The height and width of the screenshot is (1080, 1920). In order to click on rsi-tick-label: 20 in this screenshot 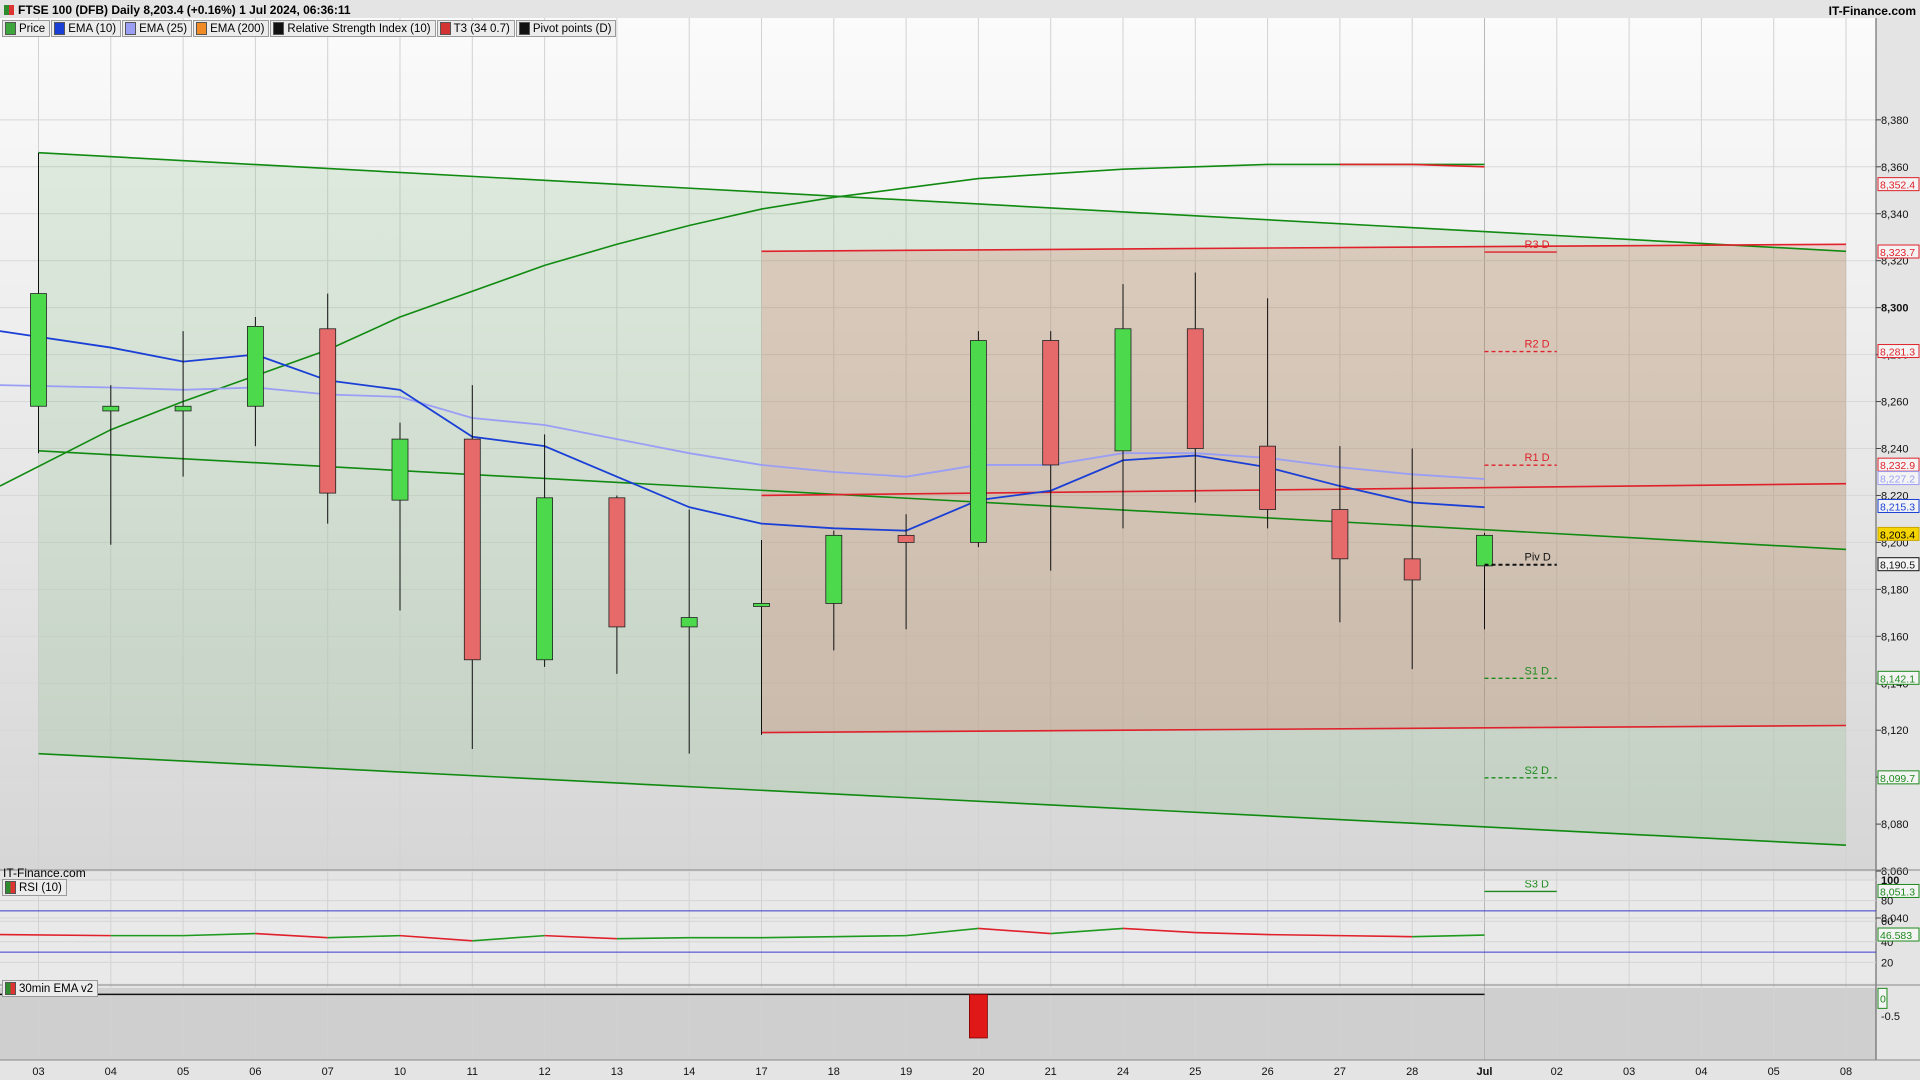, I will do `click(1887, 963)`.